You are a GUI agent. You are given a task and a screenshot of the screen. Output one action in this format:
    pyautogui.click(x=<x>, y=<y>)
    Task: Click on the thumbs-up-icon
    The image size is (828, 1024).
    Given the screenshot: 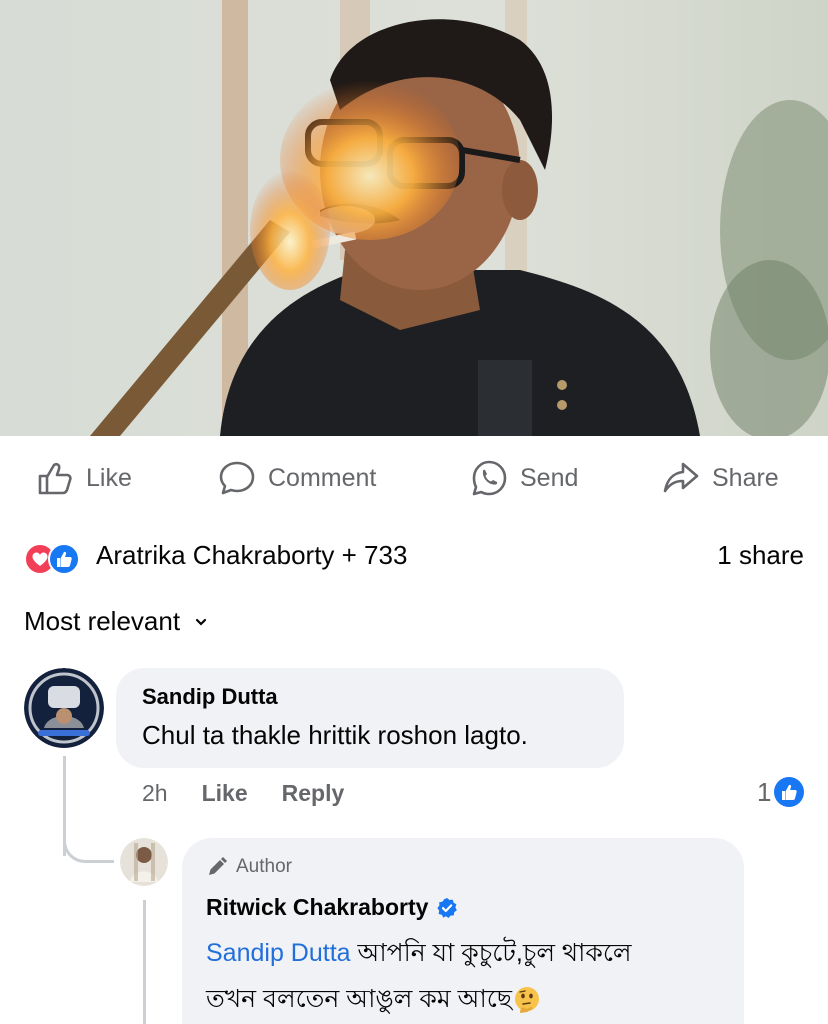 What is the action you would take?
    pyautogui.click(x=55, y=478)
    